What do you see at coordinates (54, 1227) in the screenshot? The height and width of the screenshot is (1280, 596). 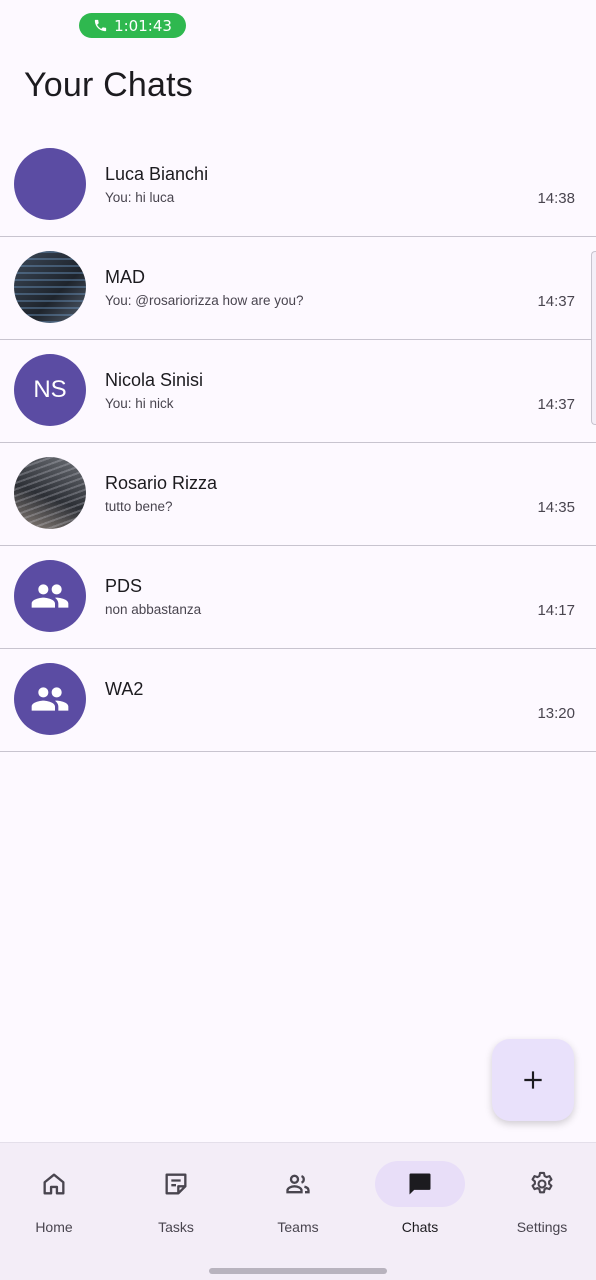 I see `nav-label: Home` at bounding box center [54, 1227].